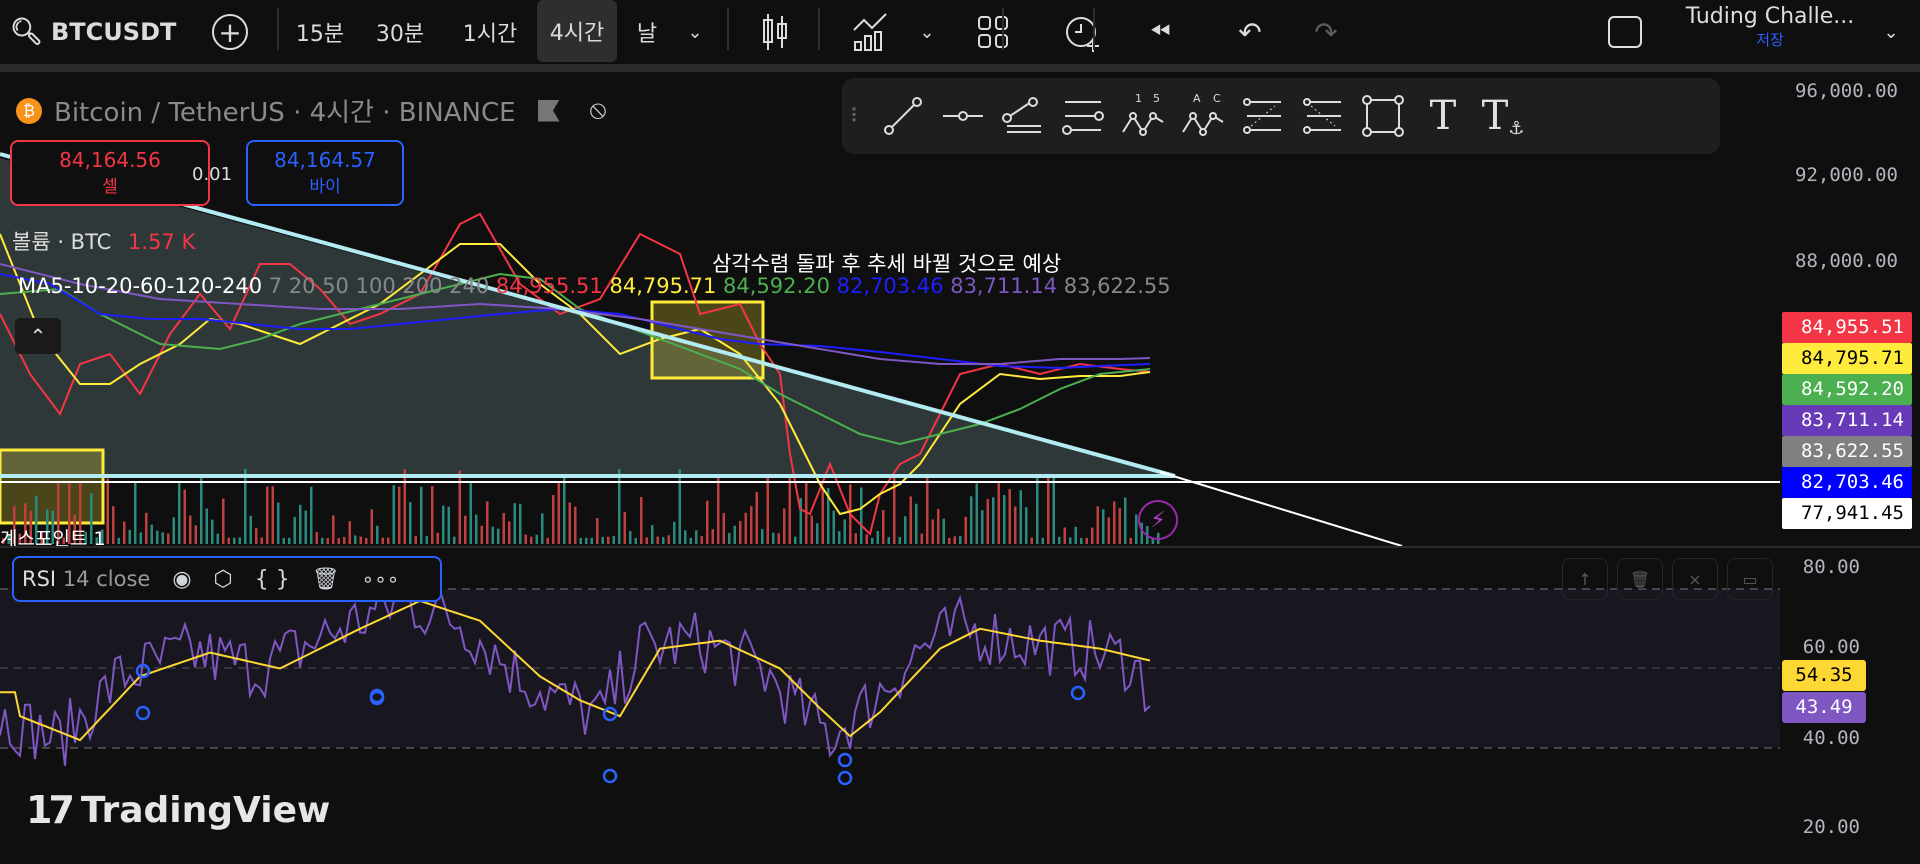 Image resolution: width=1920 pixels, height=864 pixels. Describe the element at coordinates (1263, 116) in the screenshot. I see `long-position-tool-icon` at that location.